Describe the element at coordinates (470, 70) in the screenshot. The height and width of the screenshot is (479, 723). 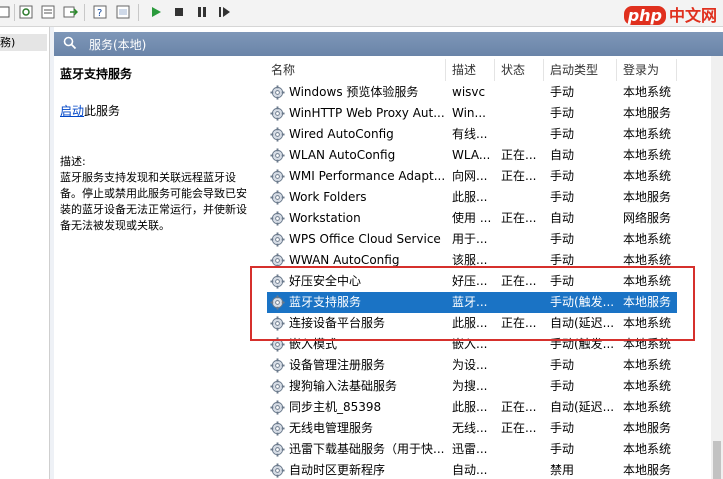
I see `column-header-description: 描述` at that location.